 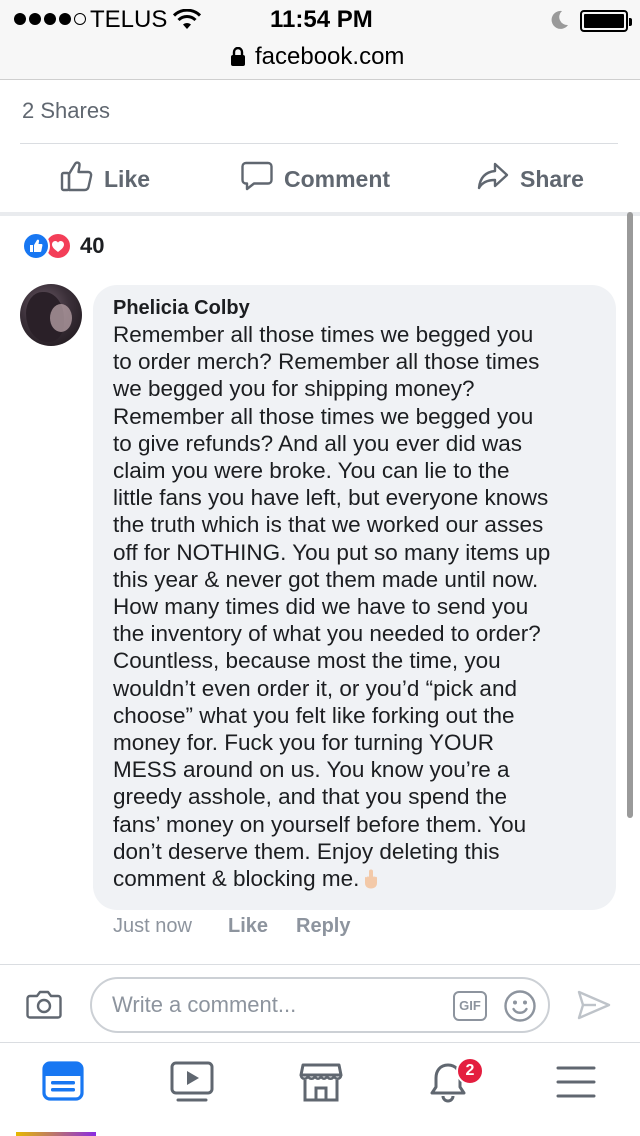 I want to click on comment-button: Comment, so click(x=315, y=179).